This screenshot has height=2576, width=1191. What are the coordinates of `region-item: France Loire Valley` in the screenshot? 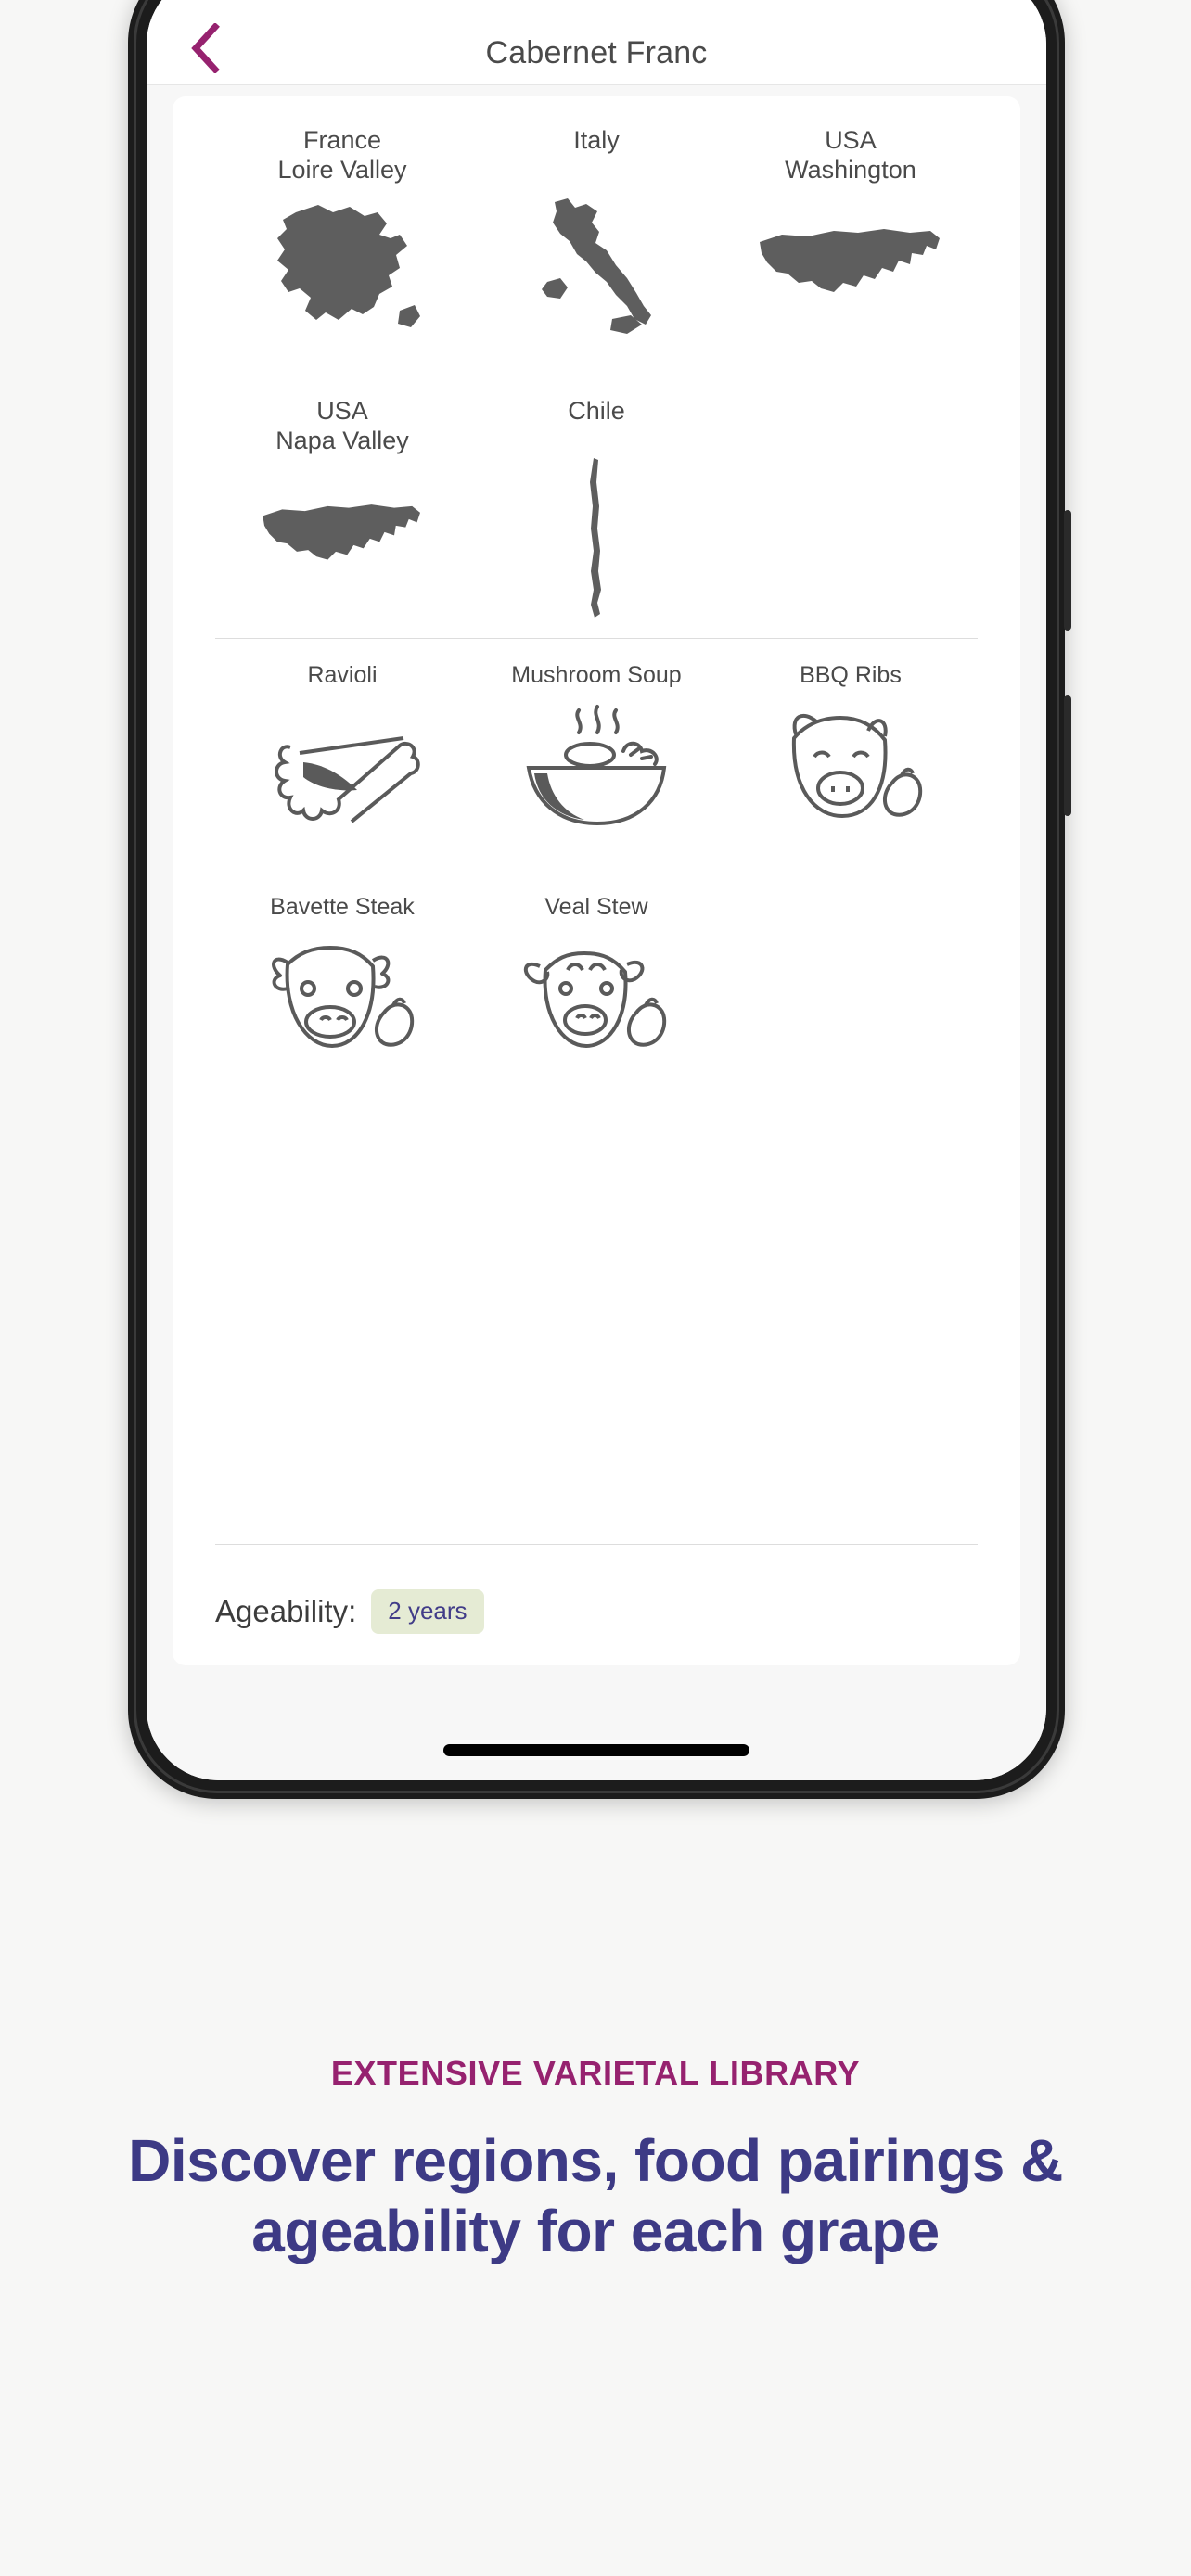 It's located at (342, 233).